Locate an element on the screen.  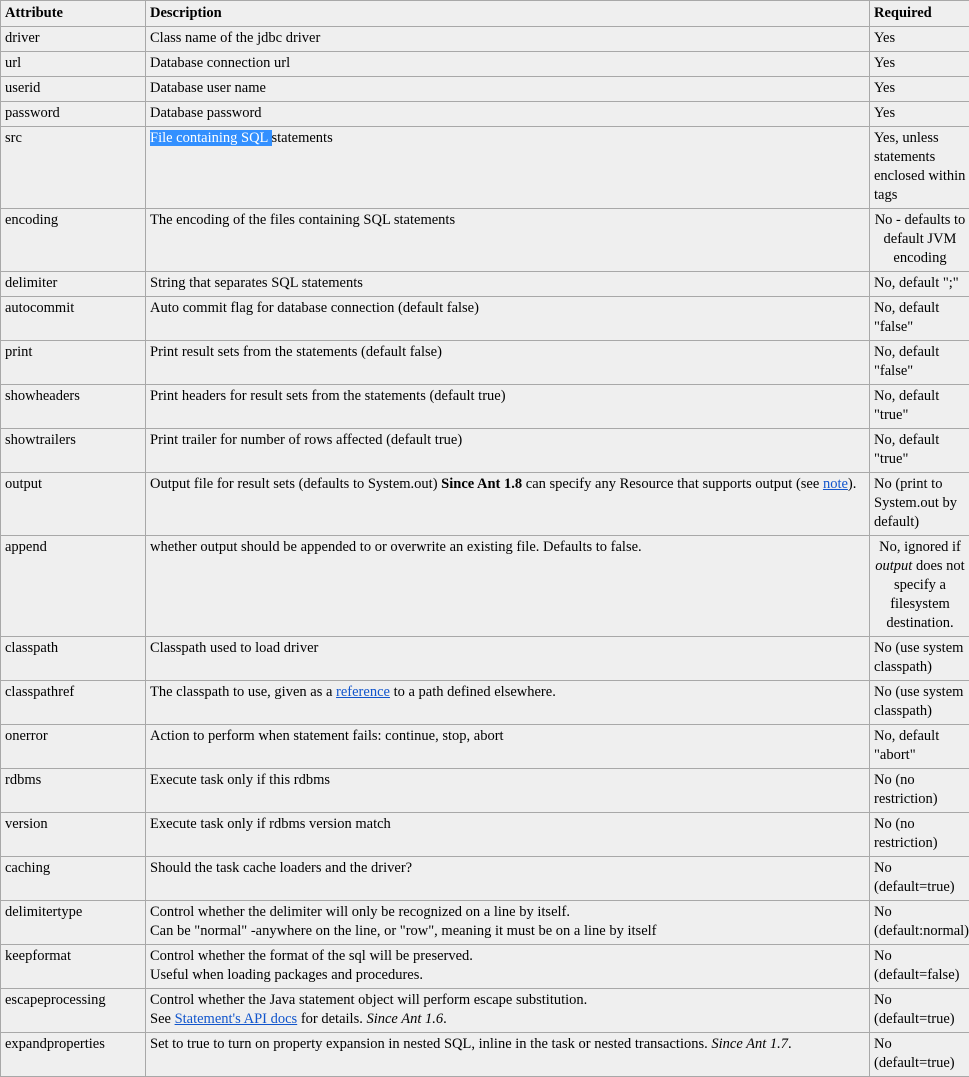
header-required: Required is located at coordinates (919, 14).